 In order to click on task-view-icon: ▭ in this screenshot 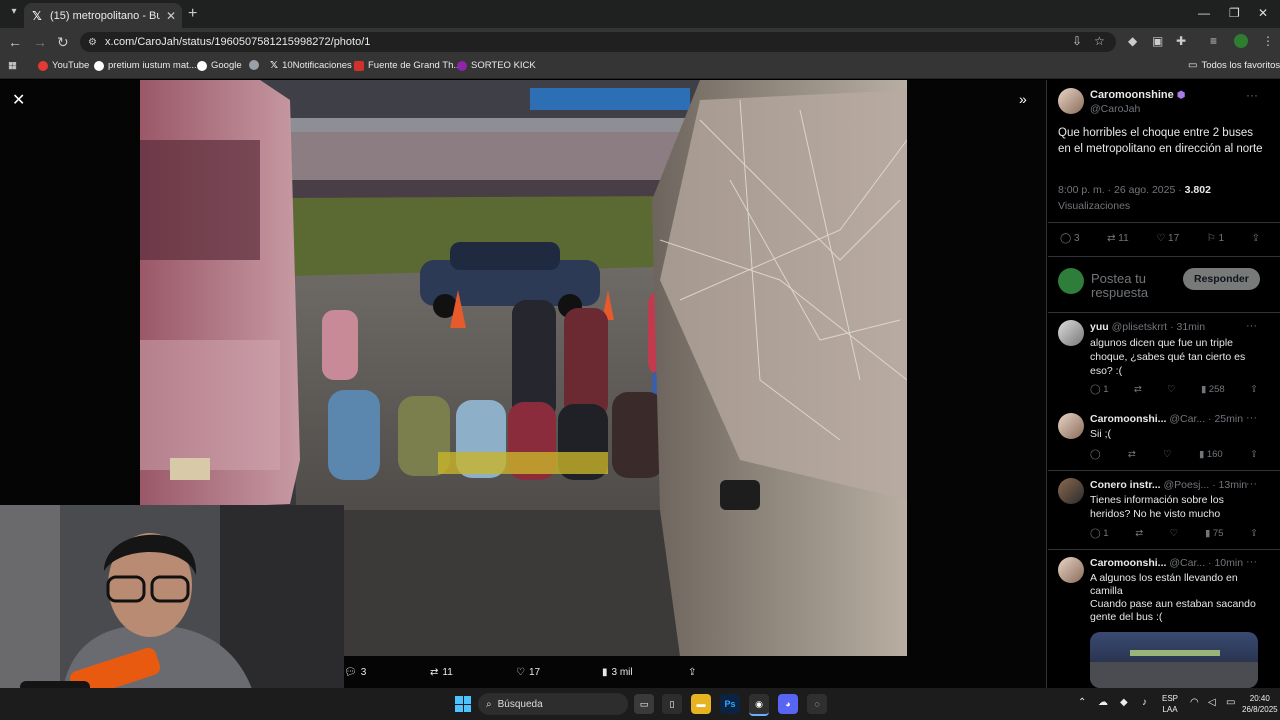, I will do `click(644, 704)`.